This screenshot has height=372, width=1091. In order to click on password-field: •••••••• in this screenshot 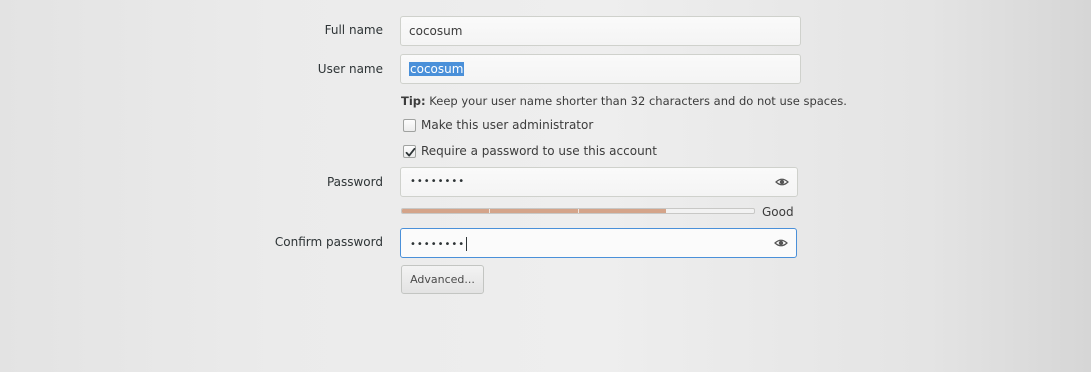, I will do `click(599, 182)`.